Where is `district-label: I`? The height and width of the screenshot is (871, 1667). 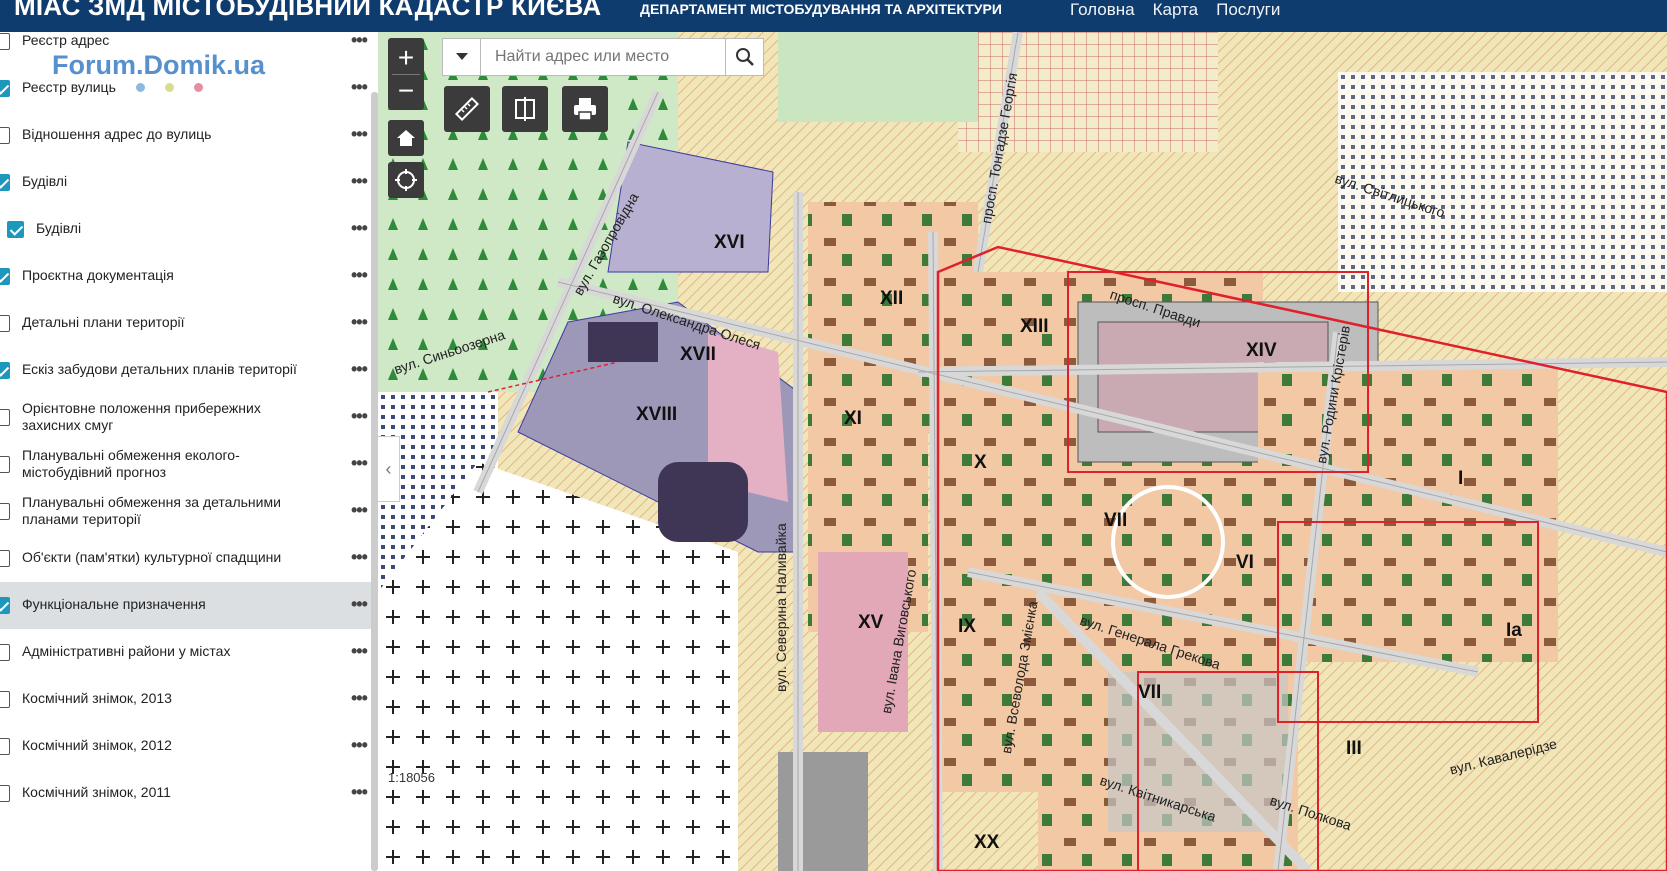
district-label: I is located at coordinates (1461, 478).